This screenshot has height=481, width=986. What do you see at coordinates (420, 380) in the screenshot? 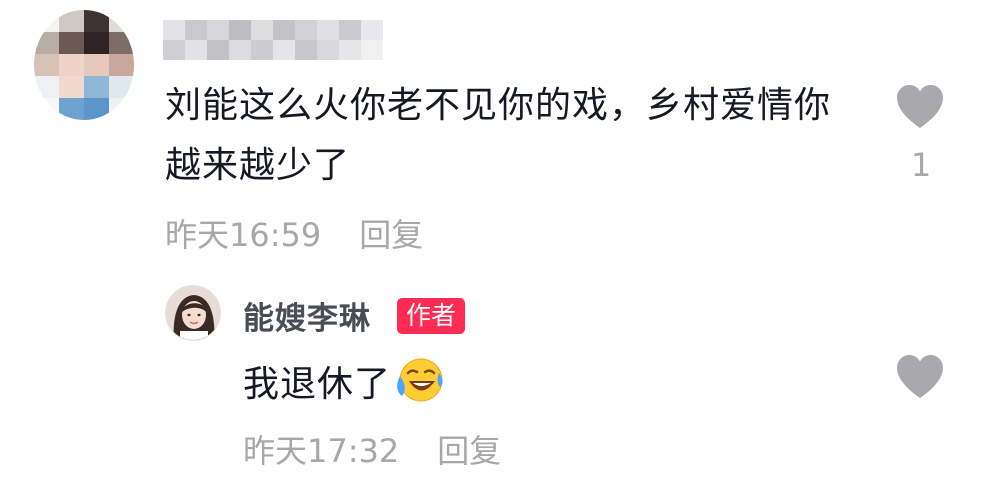
I see `laughing-crying-emoji-icon` at bounding box center [420, 380].